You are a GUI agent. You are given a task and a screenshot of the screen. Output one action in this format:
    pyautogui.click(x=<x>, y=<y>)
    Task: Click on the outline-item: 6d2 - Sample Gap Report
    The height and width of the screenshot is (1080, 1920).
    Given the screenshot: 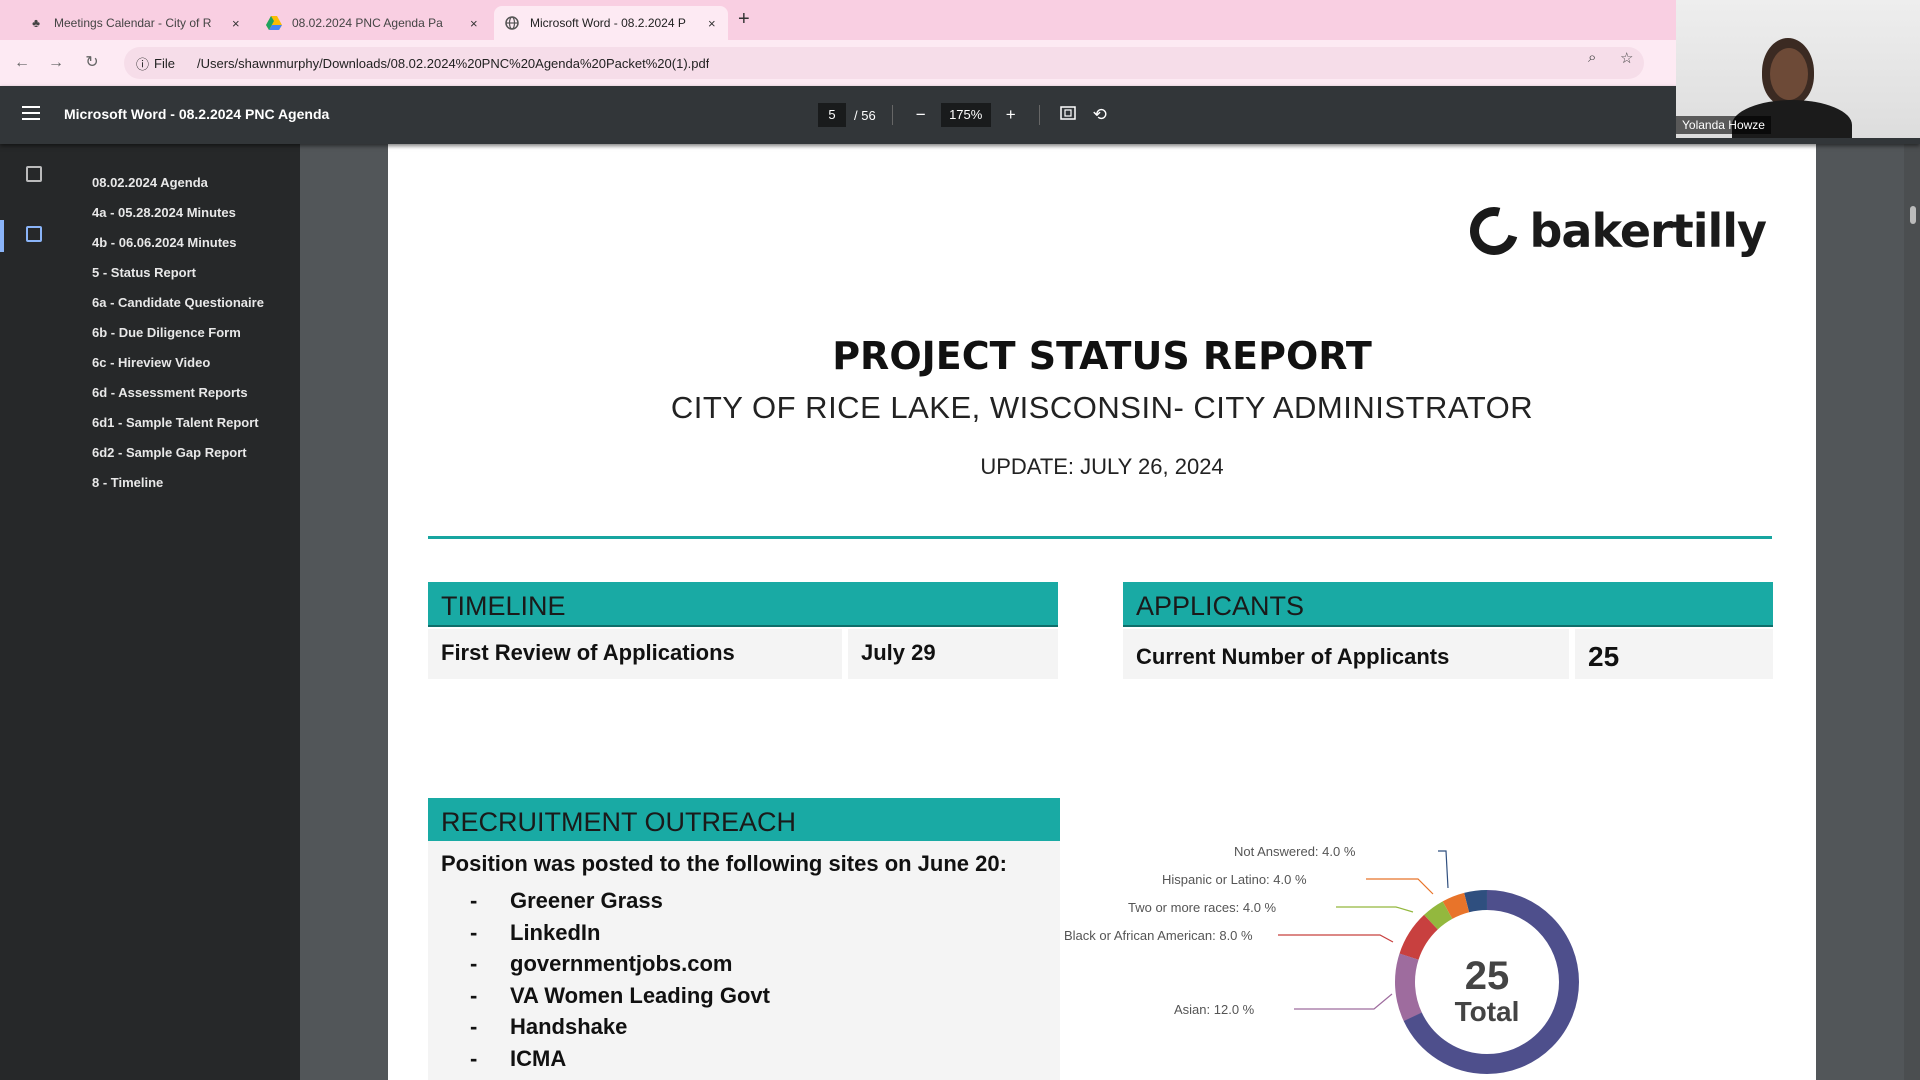 What is the action you would take?
    pyautogui.click(x=178, y=453)
    